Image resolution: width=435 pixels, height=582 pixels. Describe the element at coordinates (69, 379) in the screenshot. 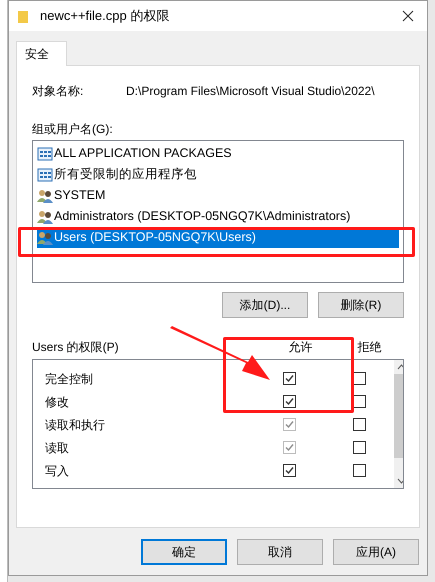

I see `permission-name: 完全控制` at that location.